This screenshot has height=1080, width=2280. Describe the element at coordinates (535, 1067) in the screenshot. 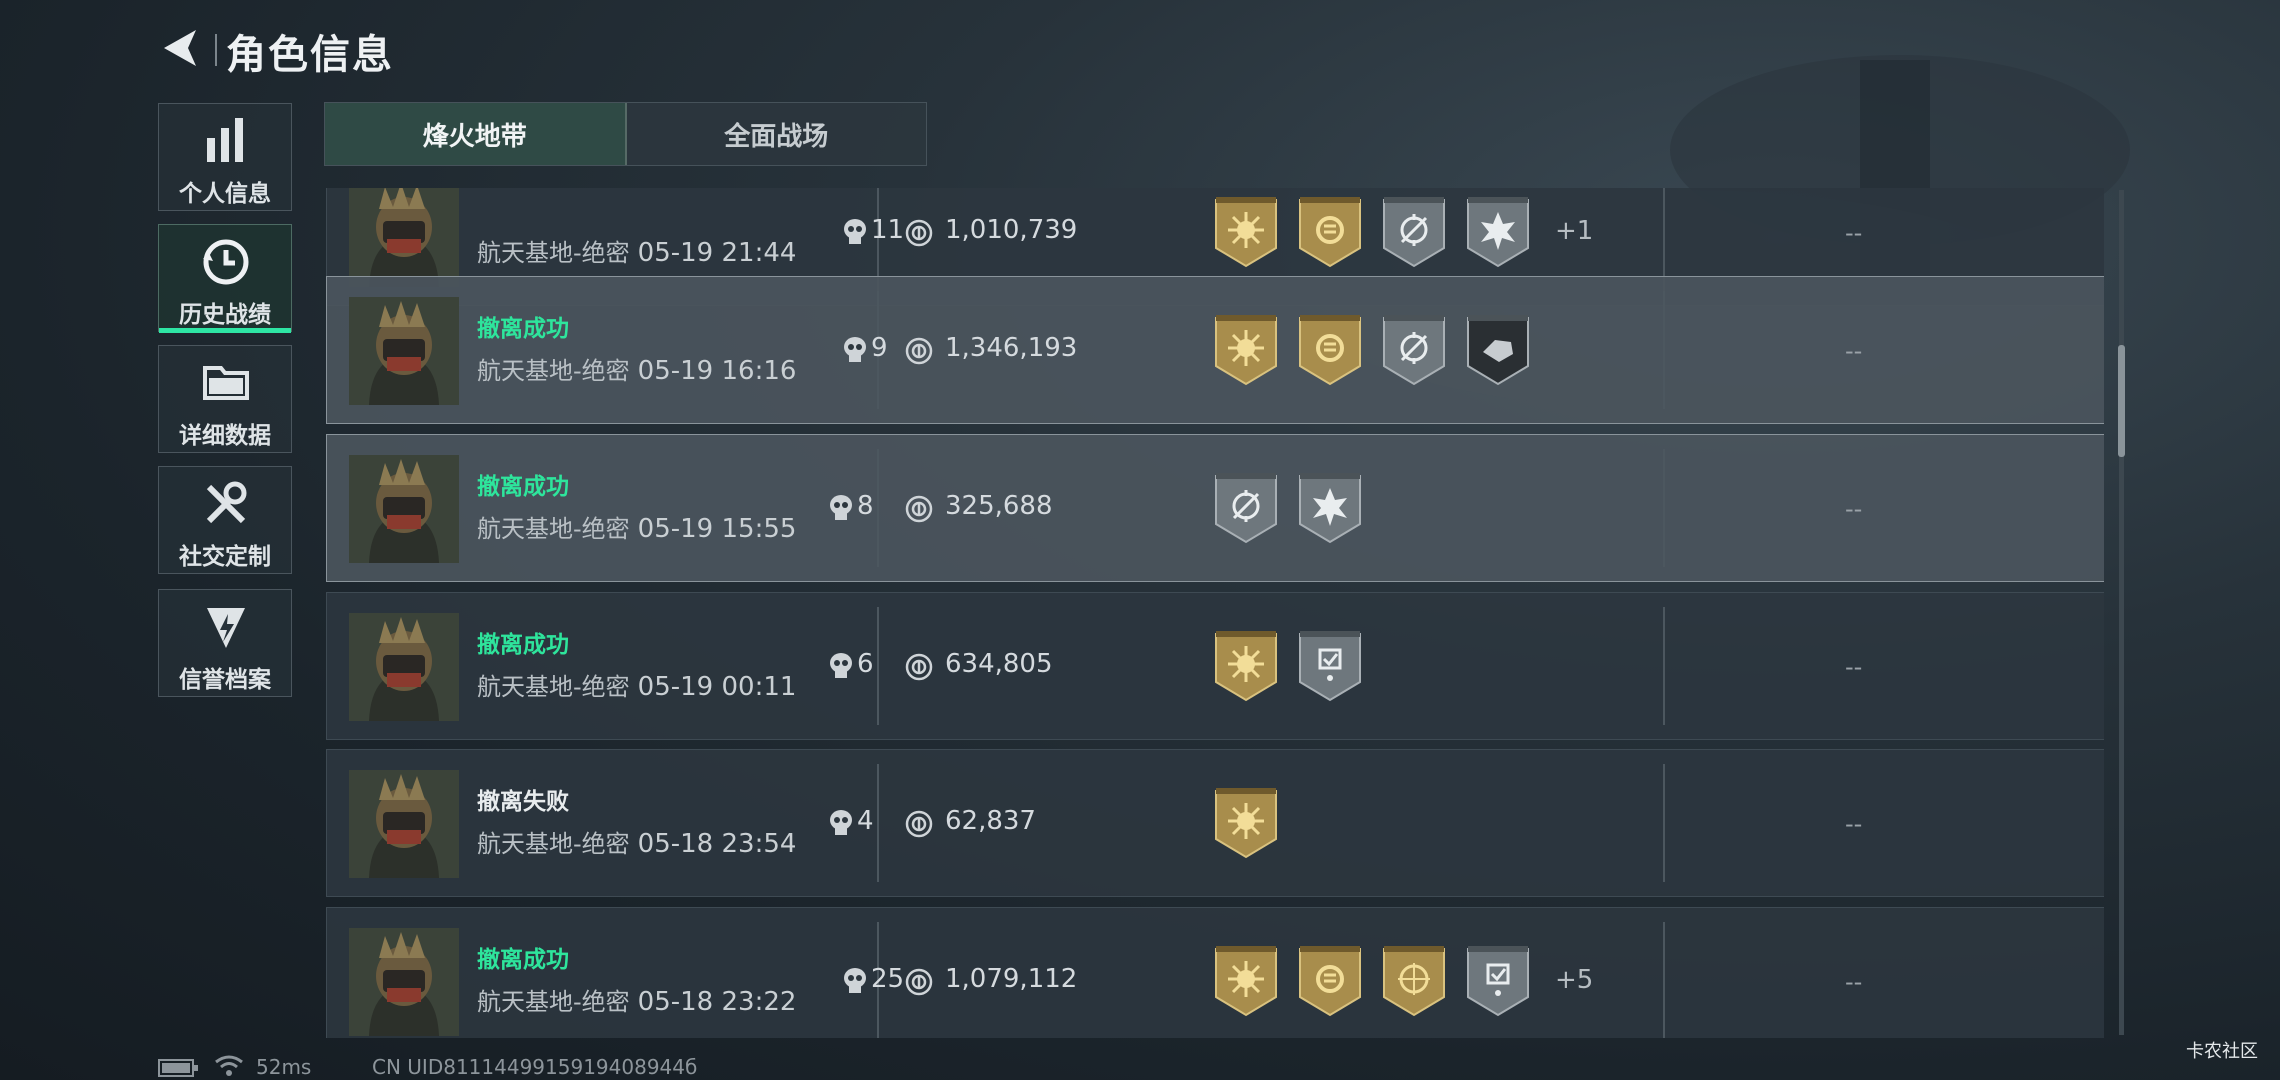

I see `uid-text: CN UID8111449915919408944б` at that location.